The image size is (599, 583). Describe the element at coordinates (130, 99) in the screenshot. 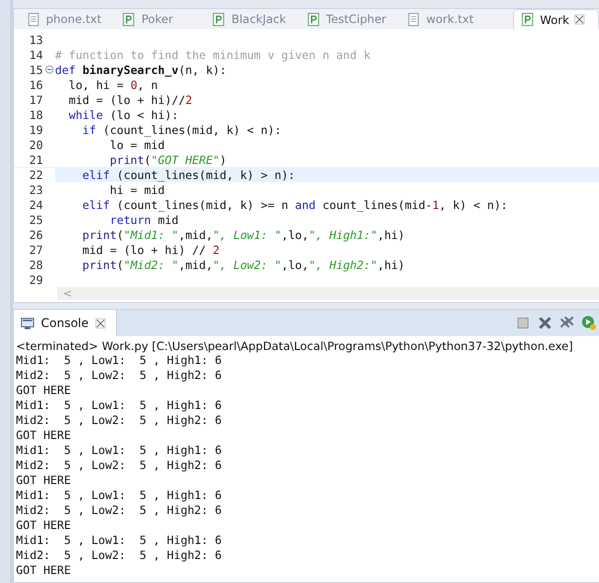

I see `code-line: mid = (lo + hi)//2` at that location.